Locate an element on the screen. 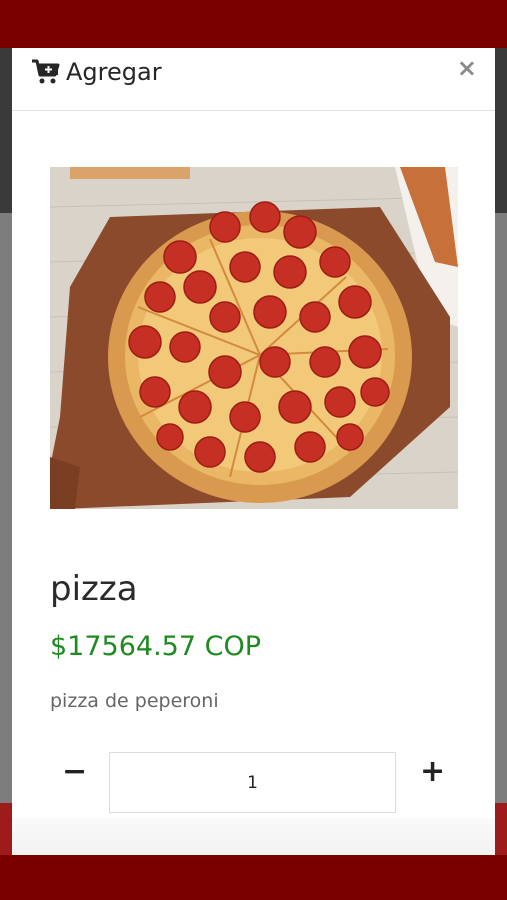 The width and height of the screenshot is (507, 900). modal-header: Agregar × is located at coordinates (253, 79).